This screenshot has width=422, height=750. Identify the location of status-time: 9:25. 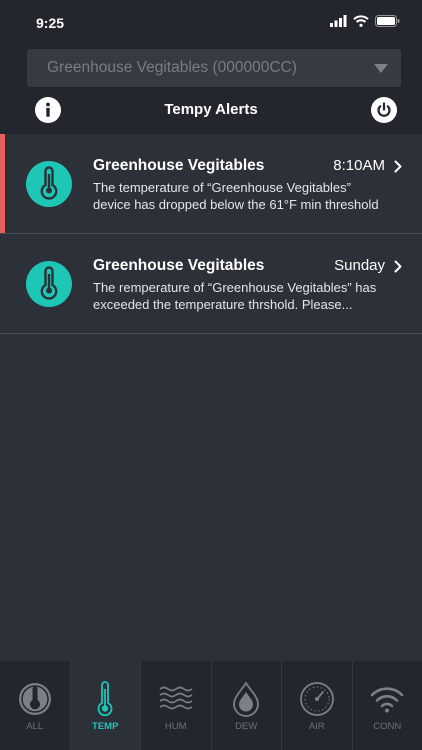
(50, 23).